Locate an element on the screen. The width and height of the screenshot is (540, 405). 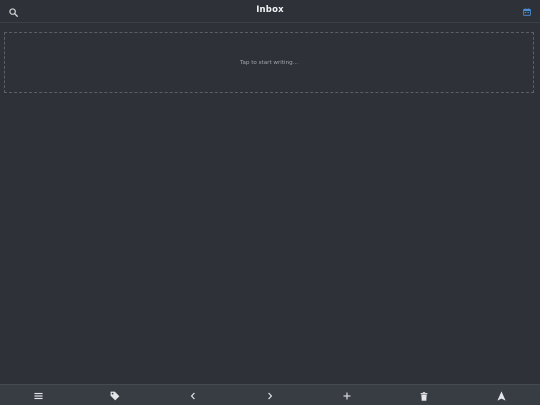
delete-button is located at coordinates (424, 396).